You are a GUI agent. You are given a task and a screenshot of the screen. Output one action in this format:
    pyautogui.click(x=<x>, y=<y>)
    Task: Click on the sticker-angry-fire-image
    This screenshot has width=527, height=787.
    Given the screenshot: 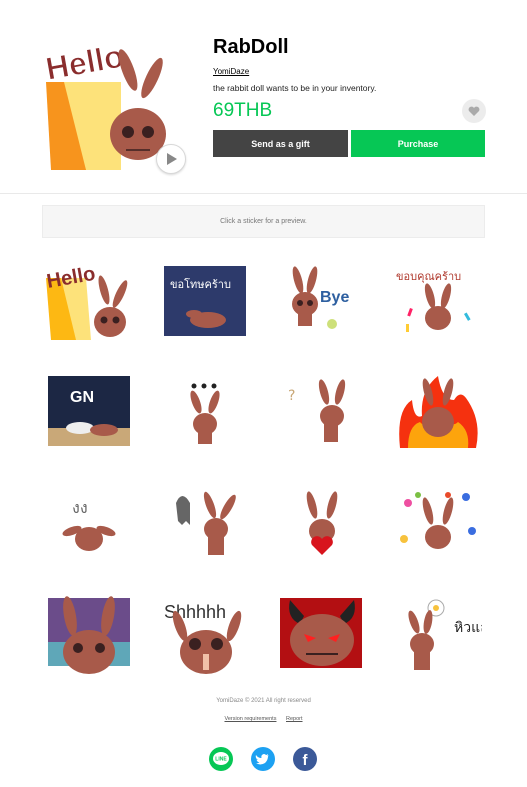 What is the action you would take?
    pyautogui.click(x=438, y=412)
    